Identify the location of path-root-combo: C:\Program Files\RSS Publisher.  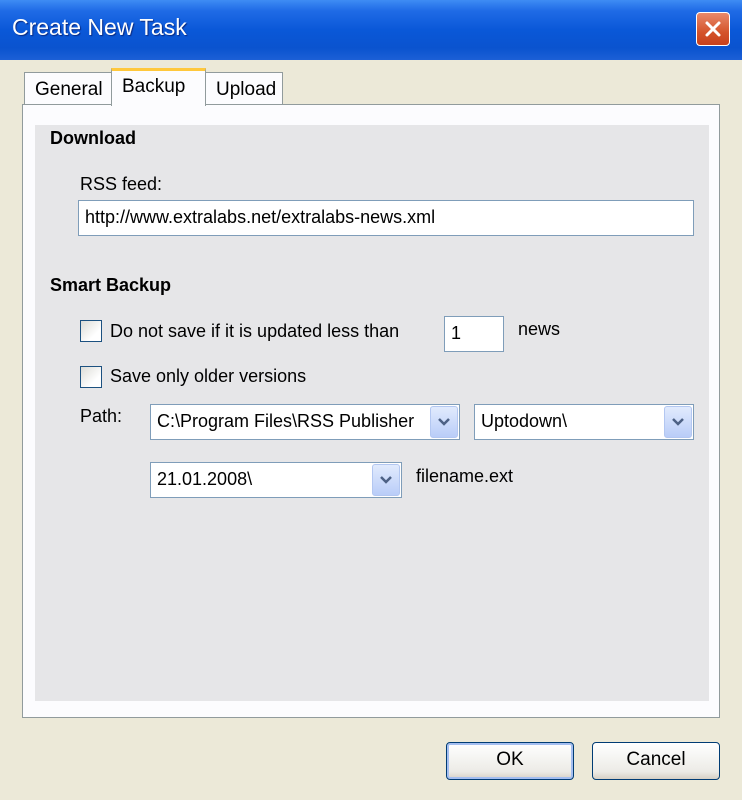
(305, 422).